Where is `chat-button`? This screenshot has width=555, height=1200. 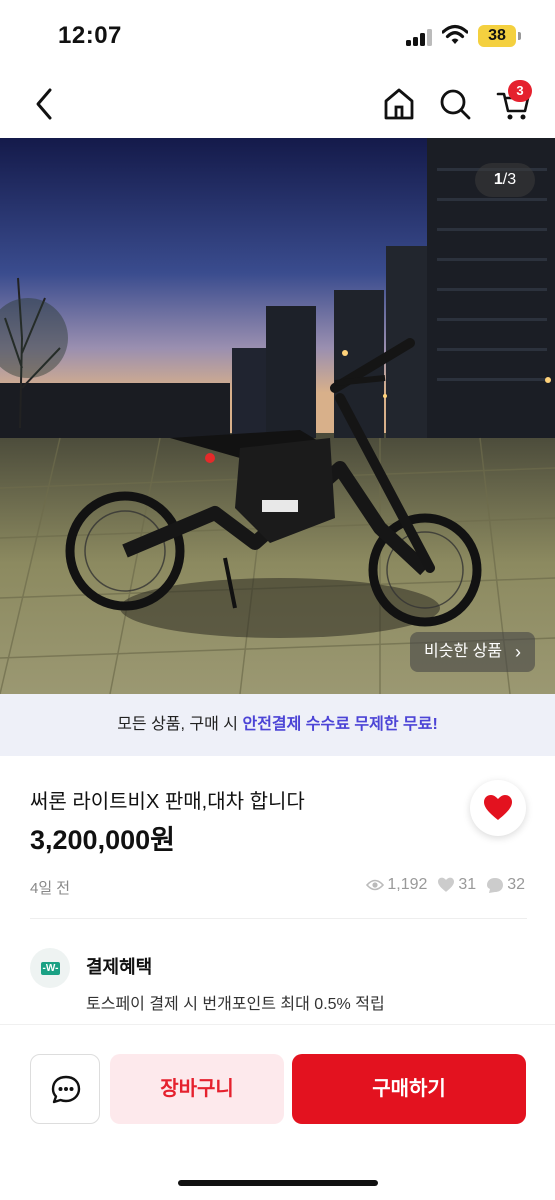
chat-button is located at coordinates (65, 1089).